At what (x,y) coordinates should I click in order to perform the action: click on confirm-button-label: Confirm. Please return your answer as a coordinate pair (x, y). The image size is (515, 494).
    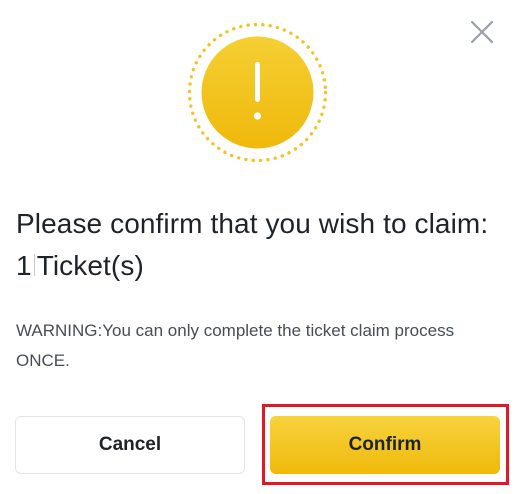
    Looking at the image, I should click on (385, 444).